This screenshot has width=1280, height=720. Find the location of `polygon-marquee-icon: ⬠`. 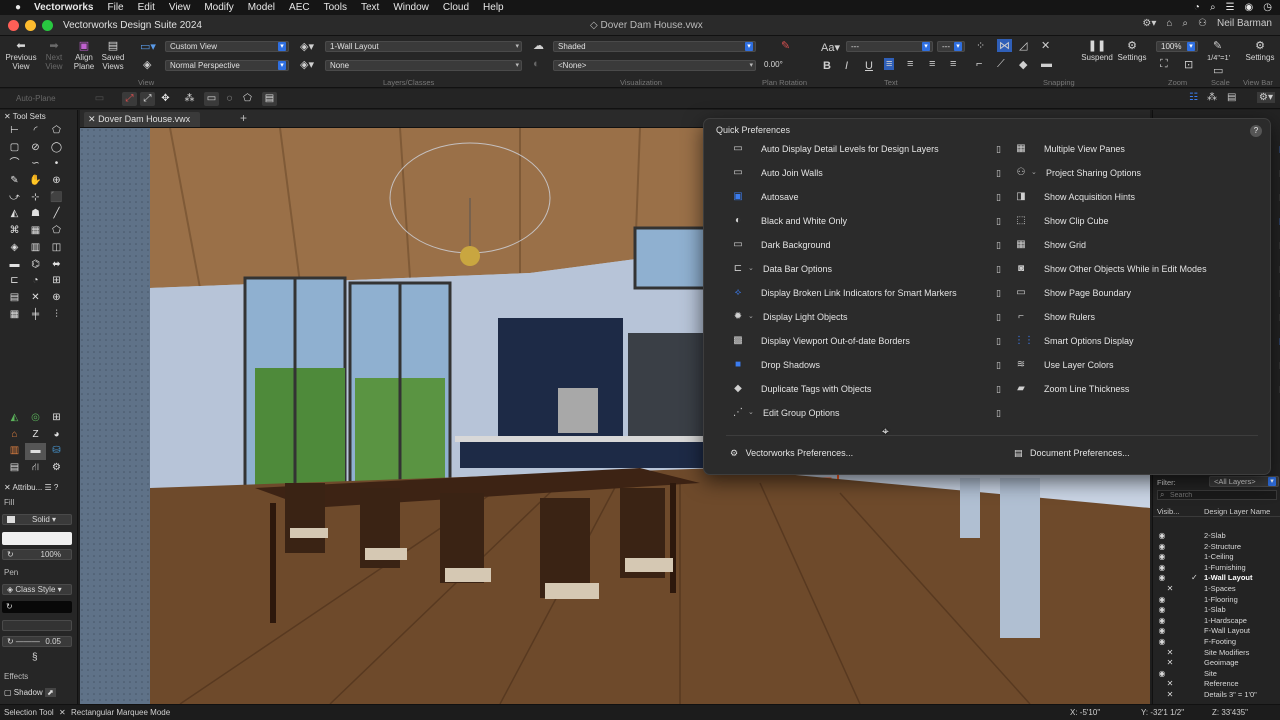

polygon-marquee-icon: ⬠ is located at coordinates (247, 99).